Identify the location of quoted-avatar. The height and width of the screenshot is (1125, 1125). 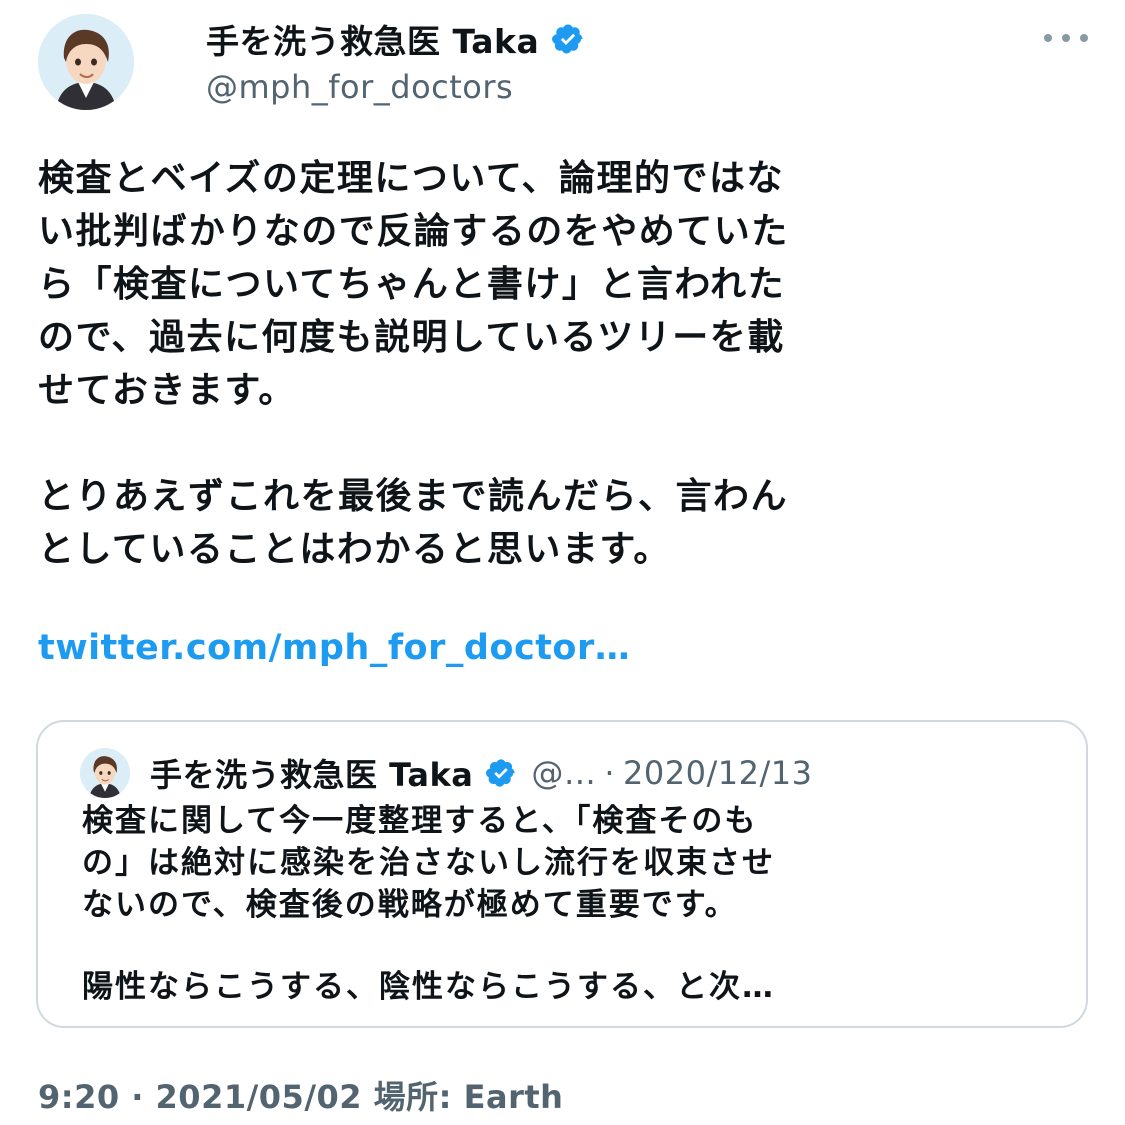
(105, 773).